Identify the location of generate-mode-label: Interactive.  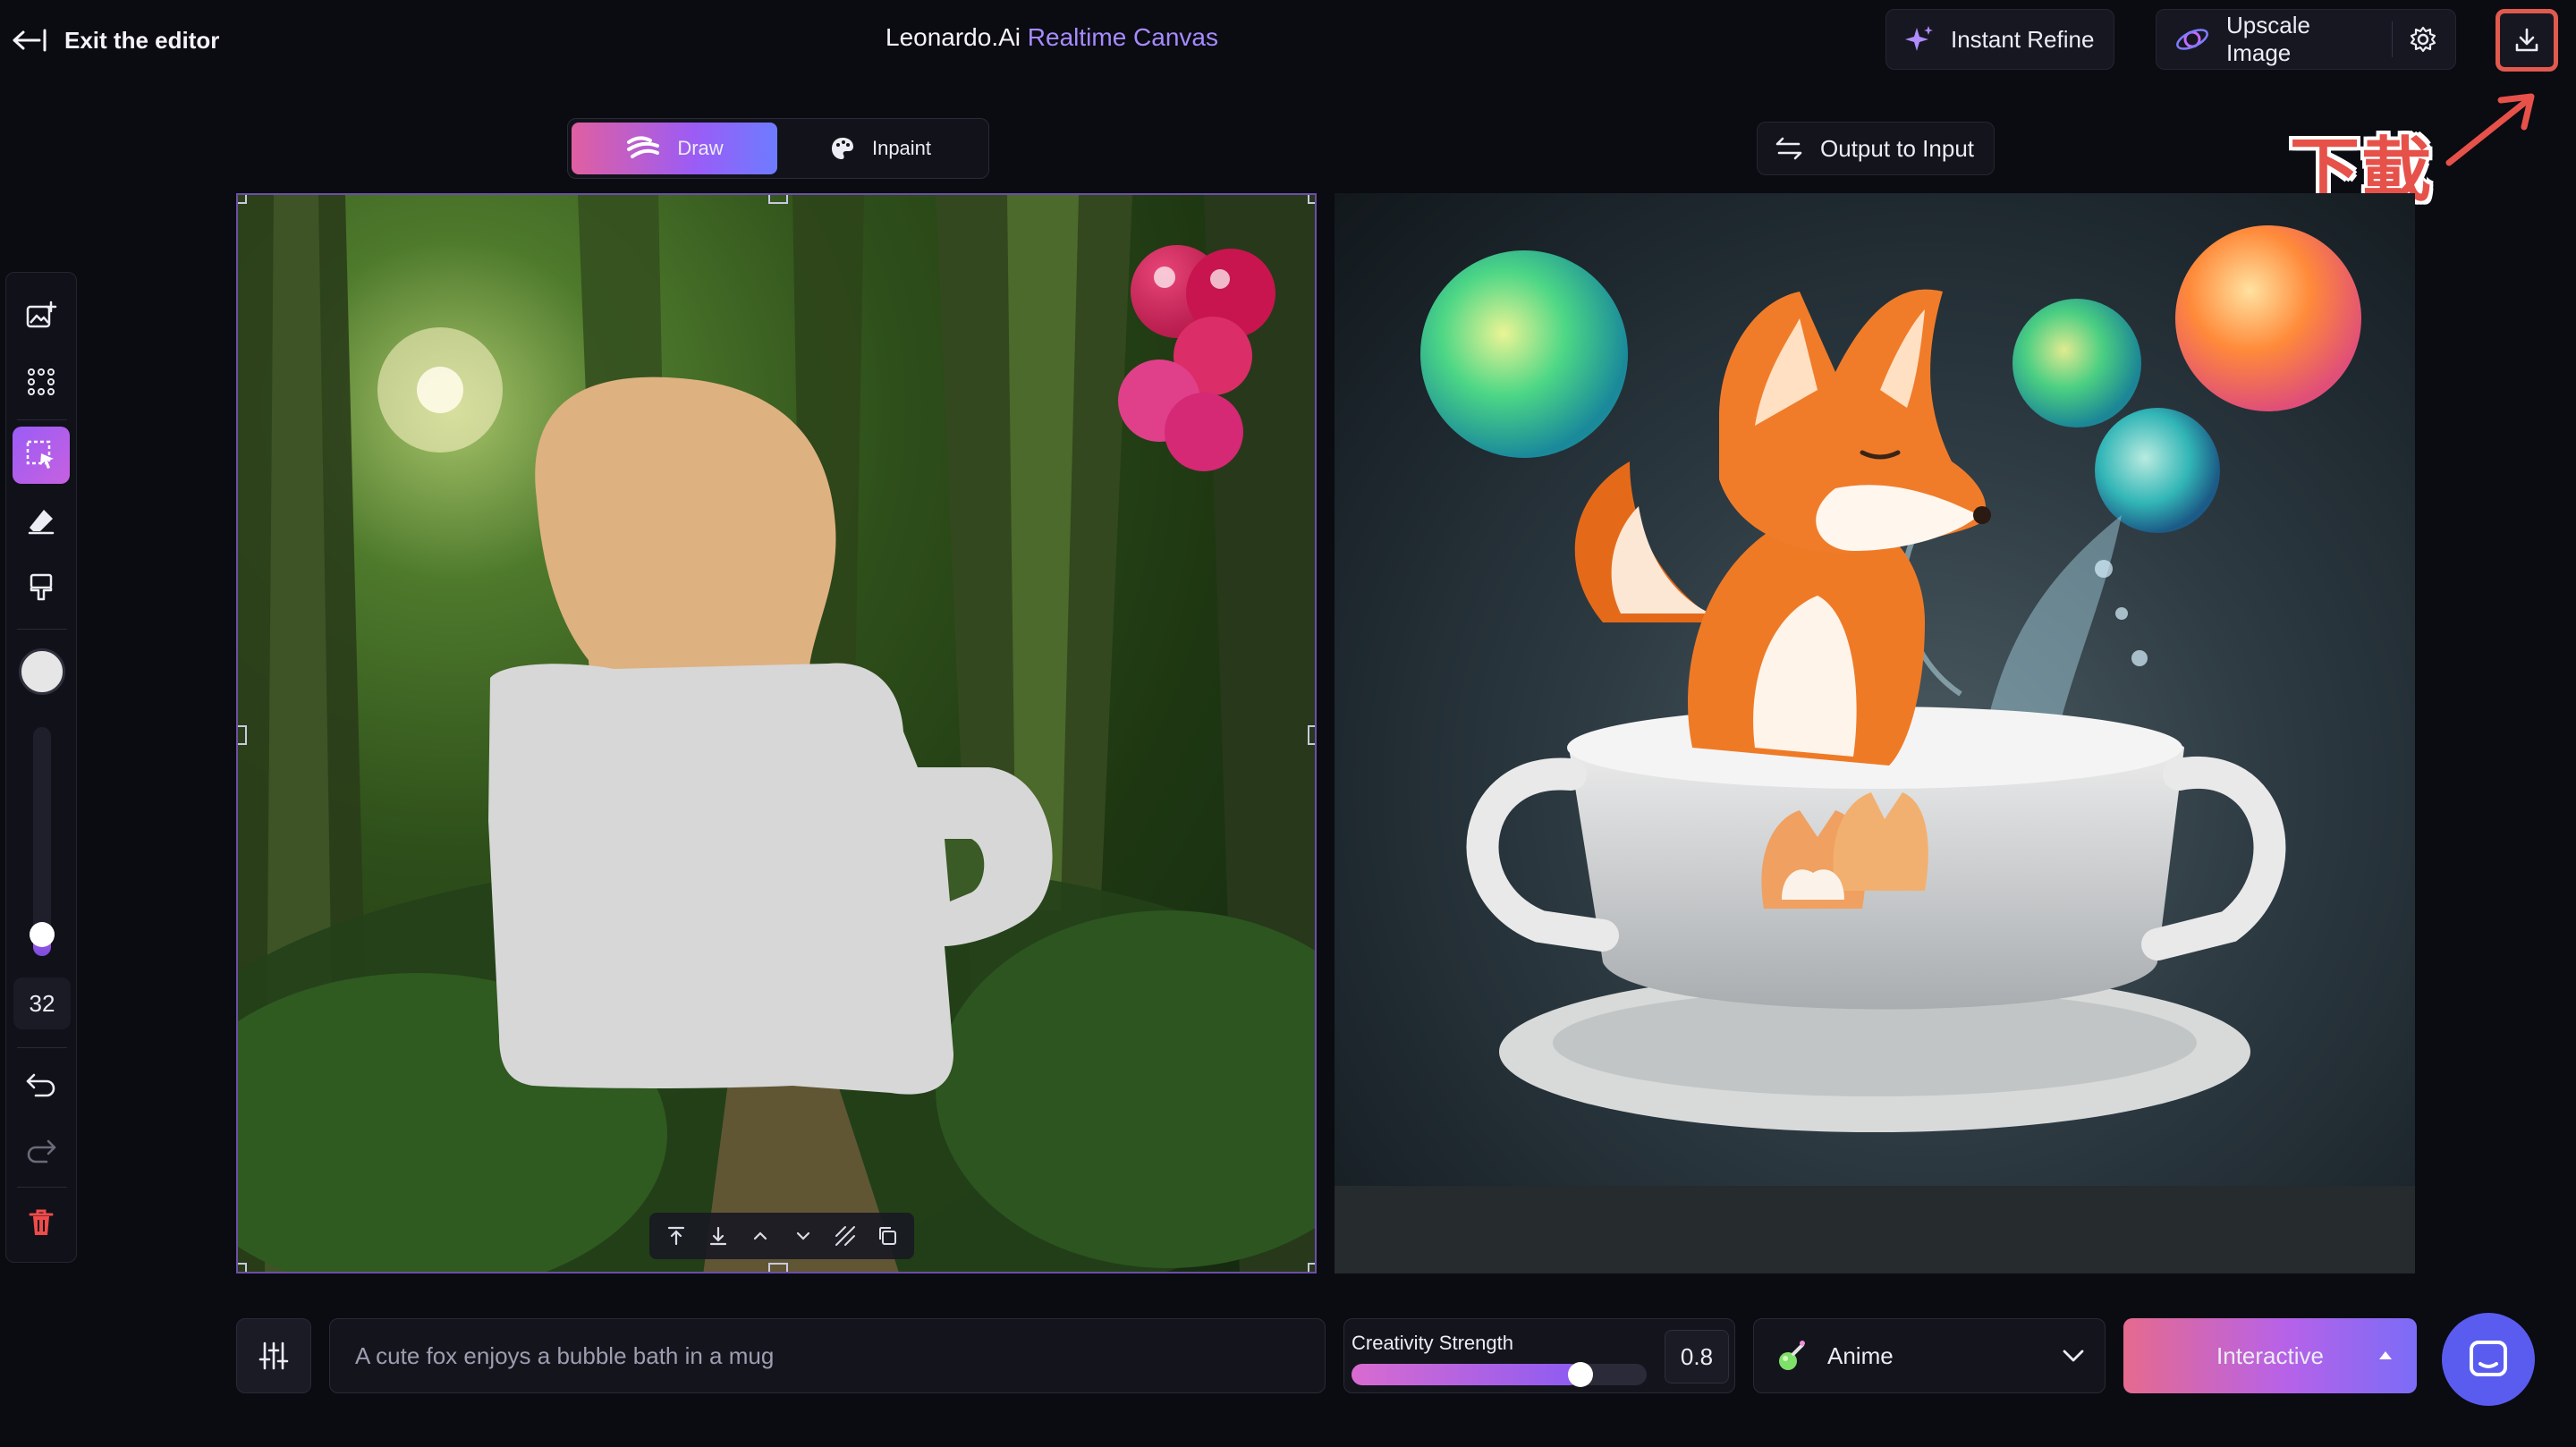
(2270, 1355).